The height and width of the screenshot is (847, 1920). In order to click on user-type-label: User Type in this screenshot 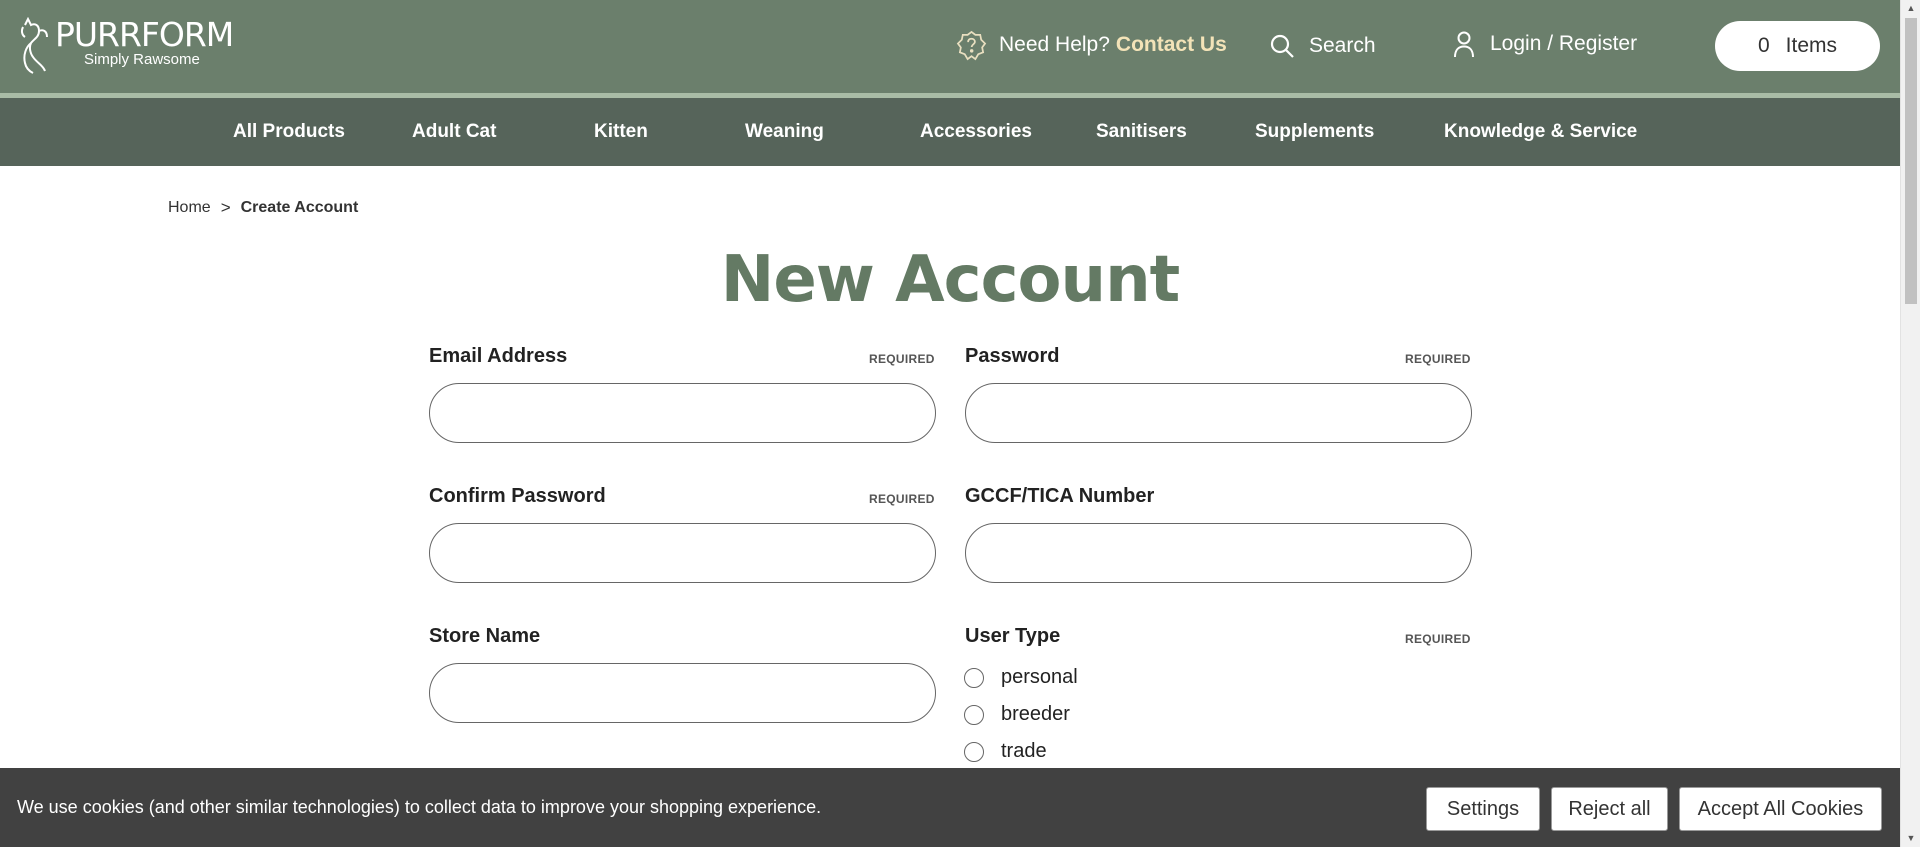, I will do `click(1013, 636)`.